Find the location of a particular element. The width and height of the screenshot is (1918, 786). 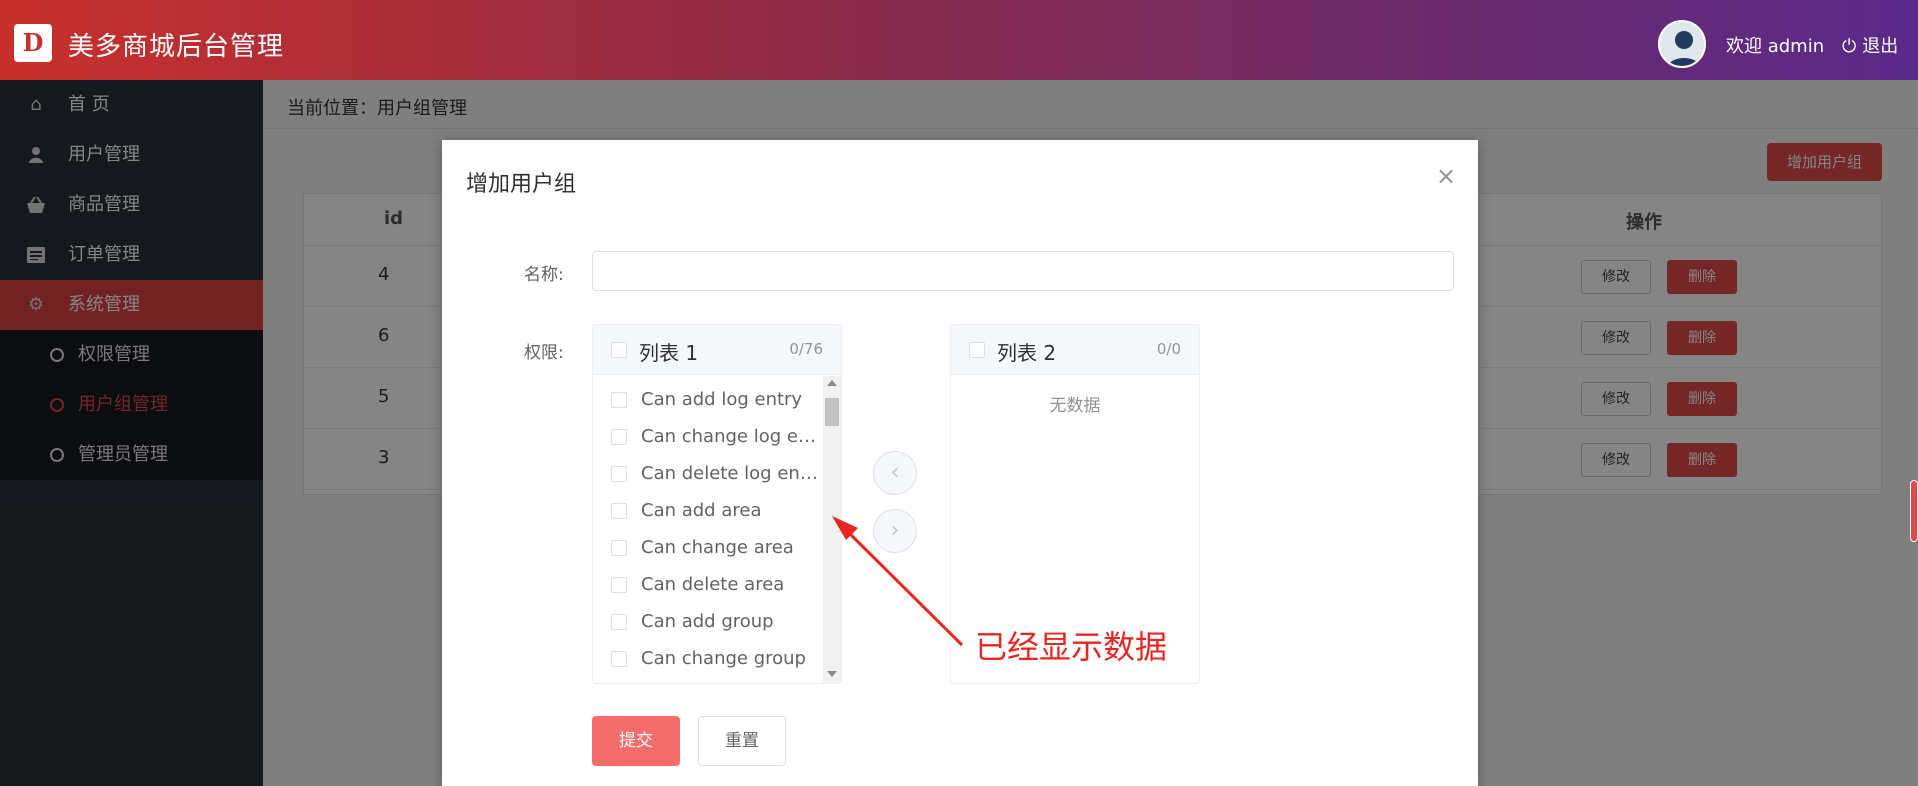

list-item: Can delete log entry is located at coordinates (708, 474).